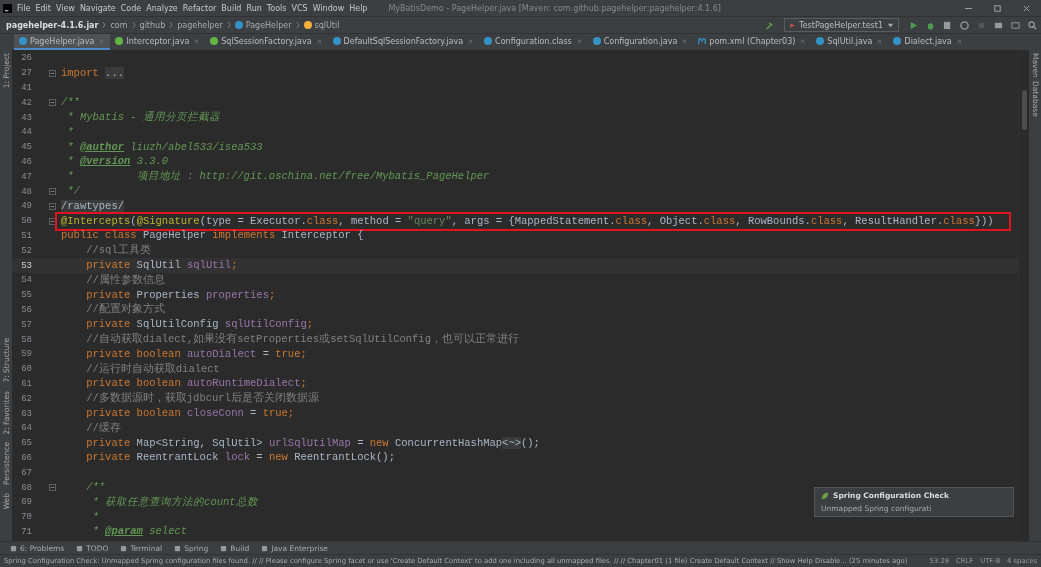 The width and height of the screenshot is (1041, 567). What do you see at coordinates (26, 132) in the screenshot?
I see `line-number: 44` at bounding box center [26, 132].